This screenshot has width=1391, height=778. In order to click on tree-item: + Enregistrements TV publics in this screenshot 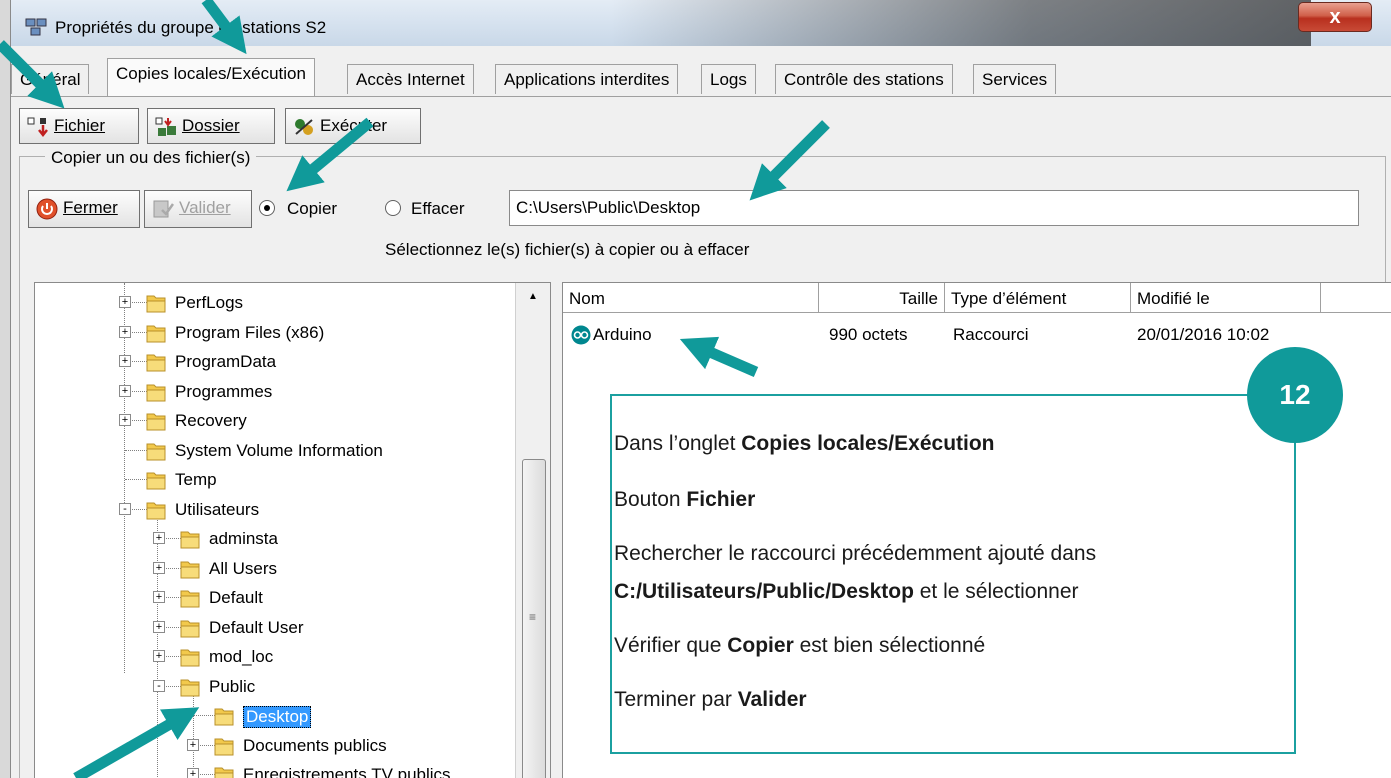, I will do `click(270, 769)`.